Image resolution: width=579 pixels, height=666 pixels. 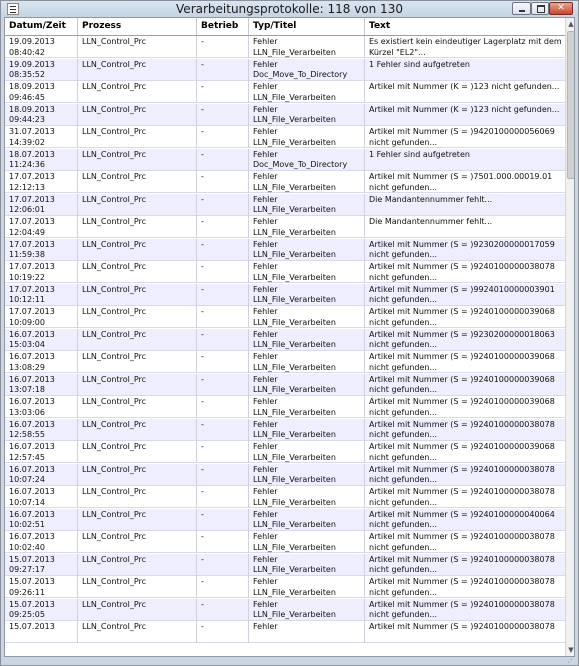 What do you see at coordinates (41, 294) in the screenshot?
I see `cell-datetime: 17.07.2013 10:12:11` at bounding box center [41, 294].